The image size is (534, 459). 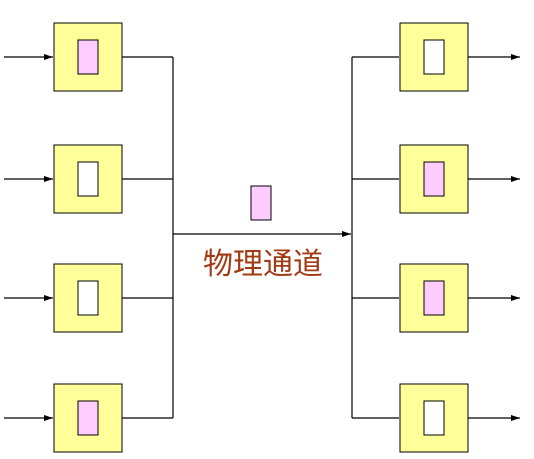 I want to click on physical-channel, so click(x=262, y=211).